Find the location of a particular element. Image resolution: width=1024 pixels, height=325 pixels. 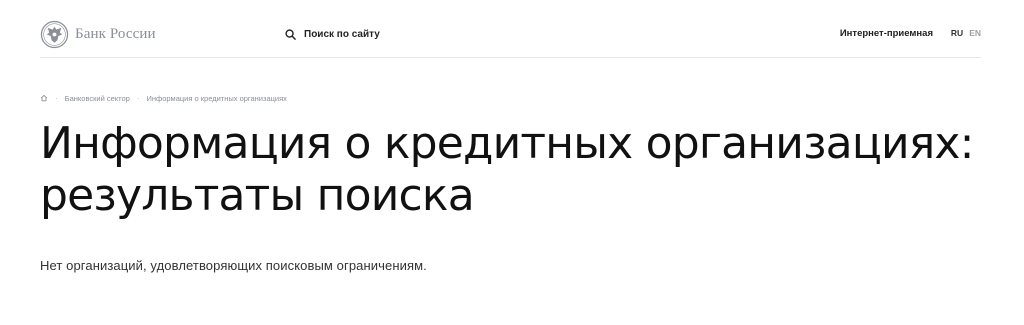

language-ru: RU is located at coordinates (957, 33).